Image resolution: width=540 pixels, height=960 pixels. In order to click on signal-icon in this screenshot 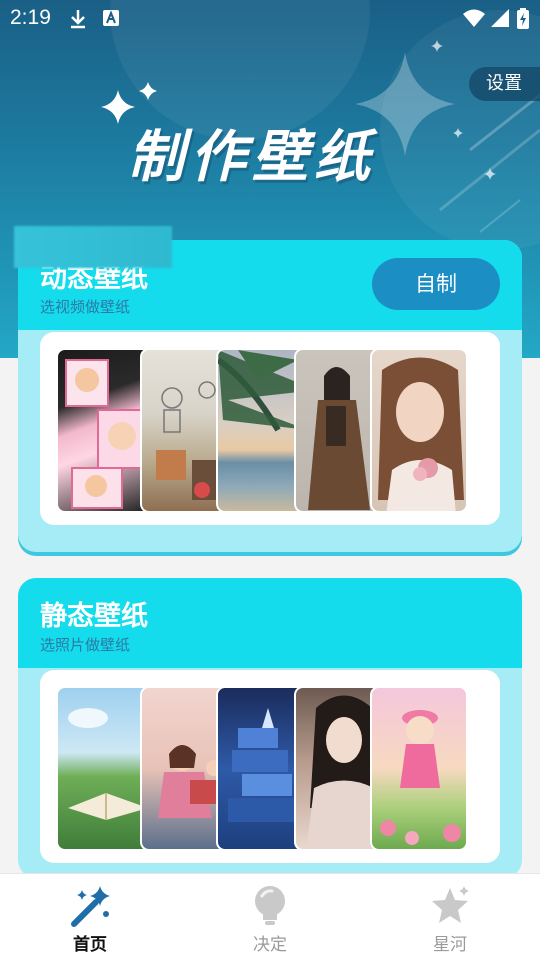, I will do `click(500, 18)`.